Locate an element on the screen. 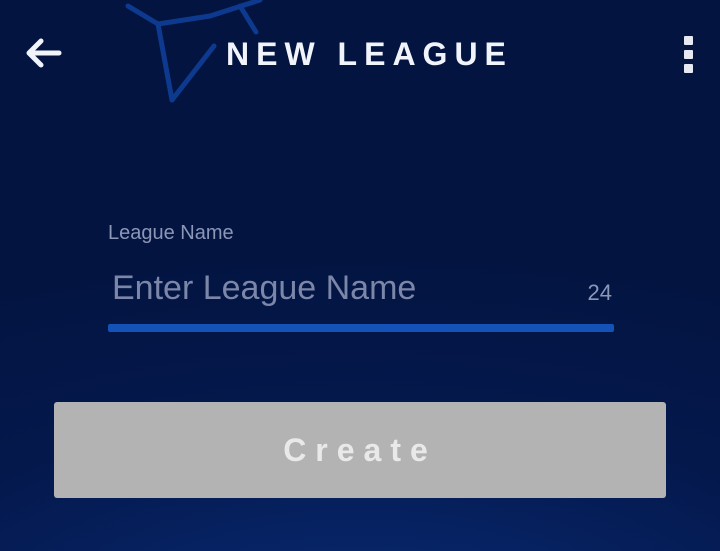  input-underline is located at coordinates (361, 328).